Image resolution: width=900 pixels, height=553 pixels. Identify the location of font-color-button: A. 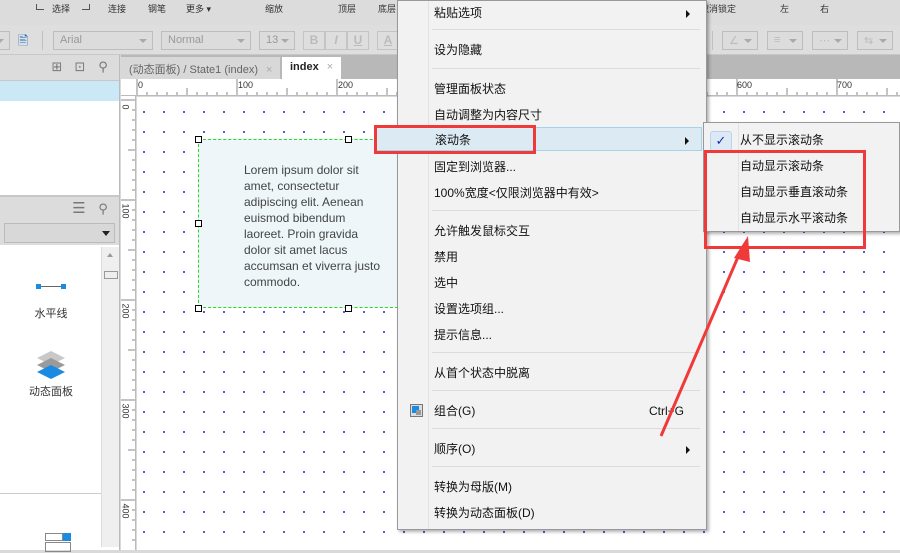
(388, 40).